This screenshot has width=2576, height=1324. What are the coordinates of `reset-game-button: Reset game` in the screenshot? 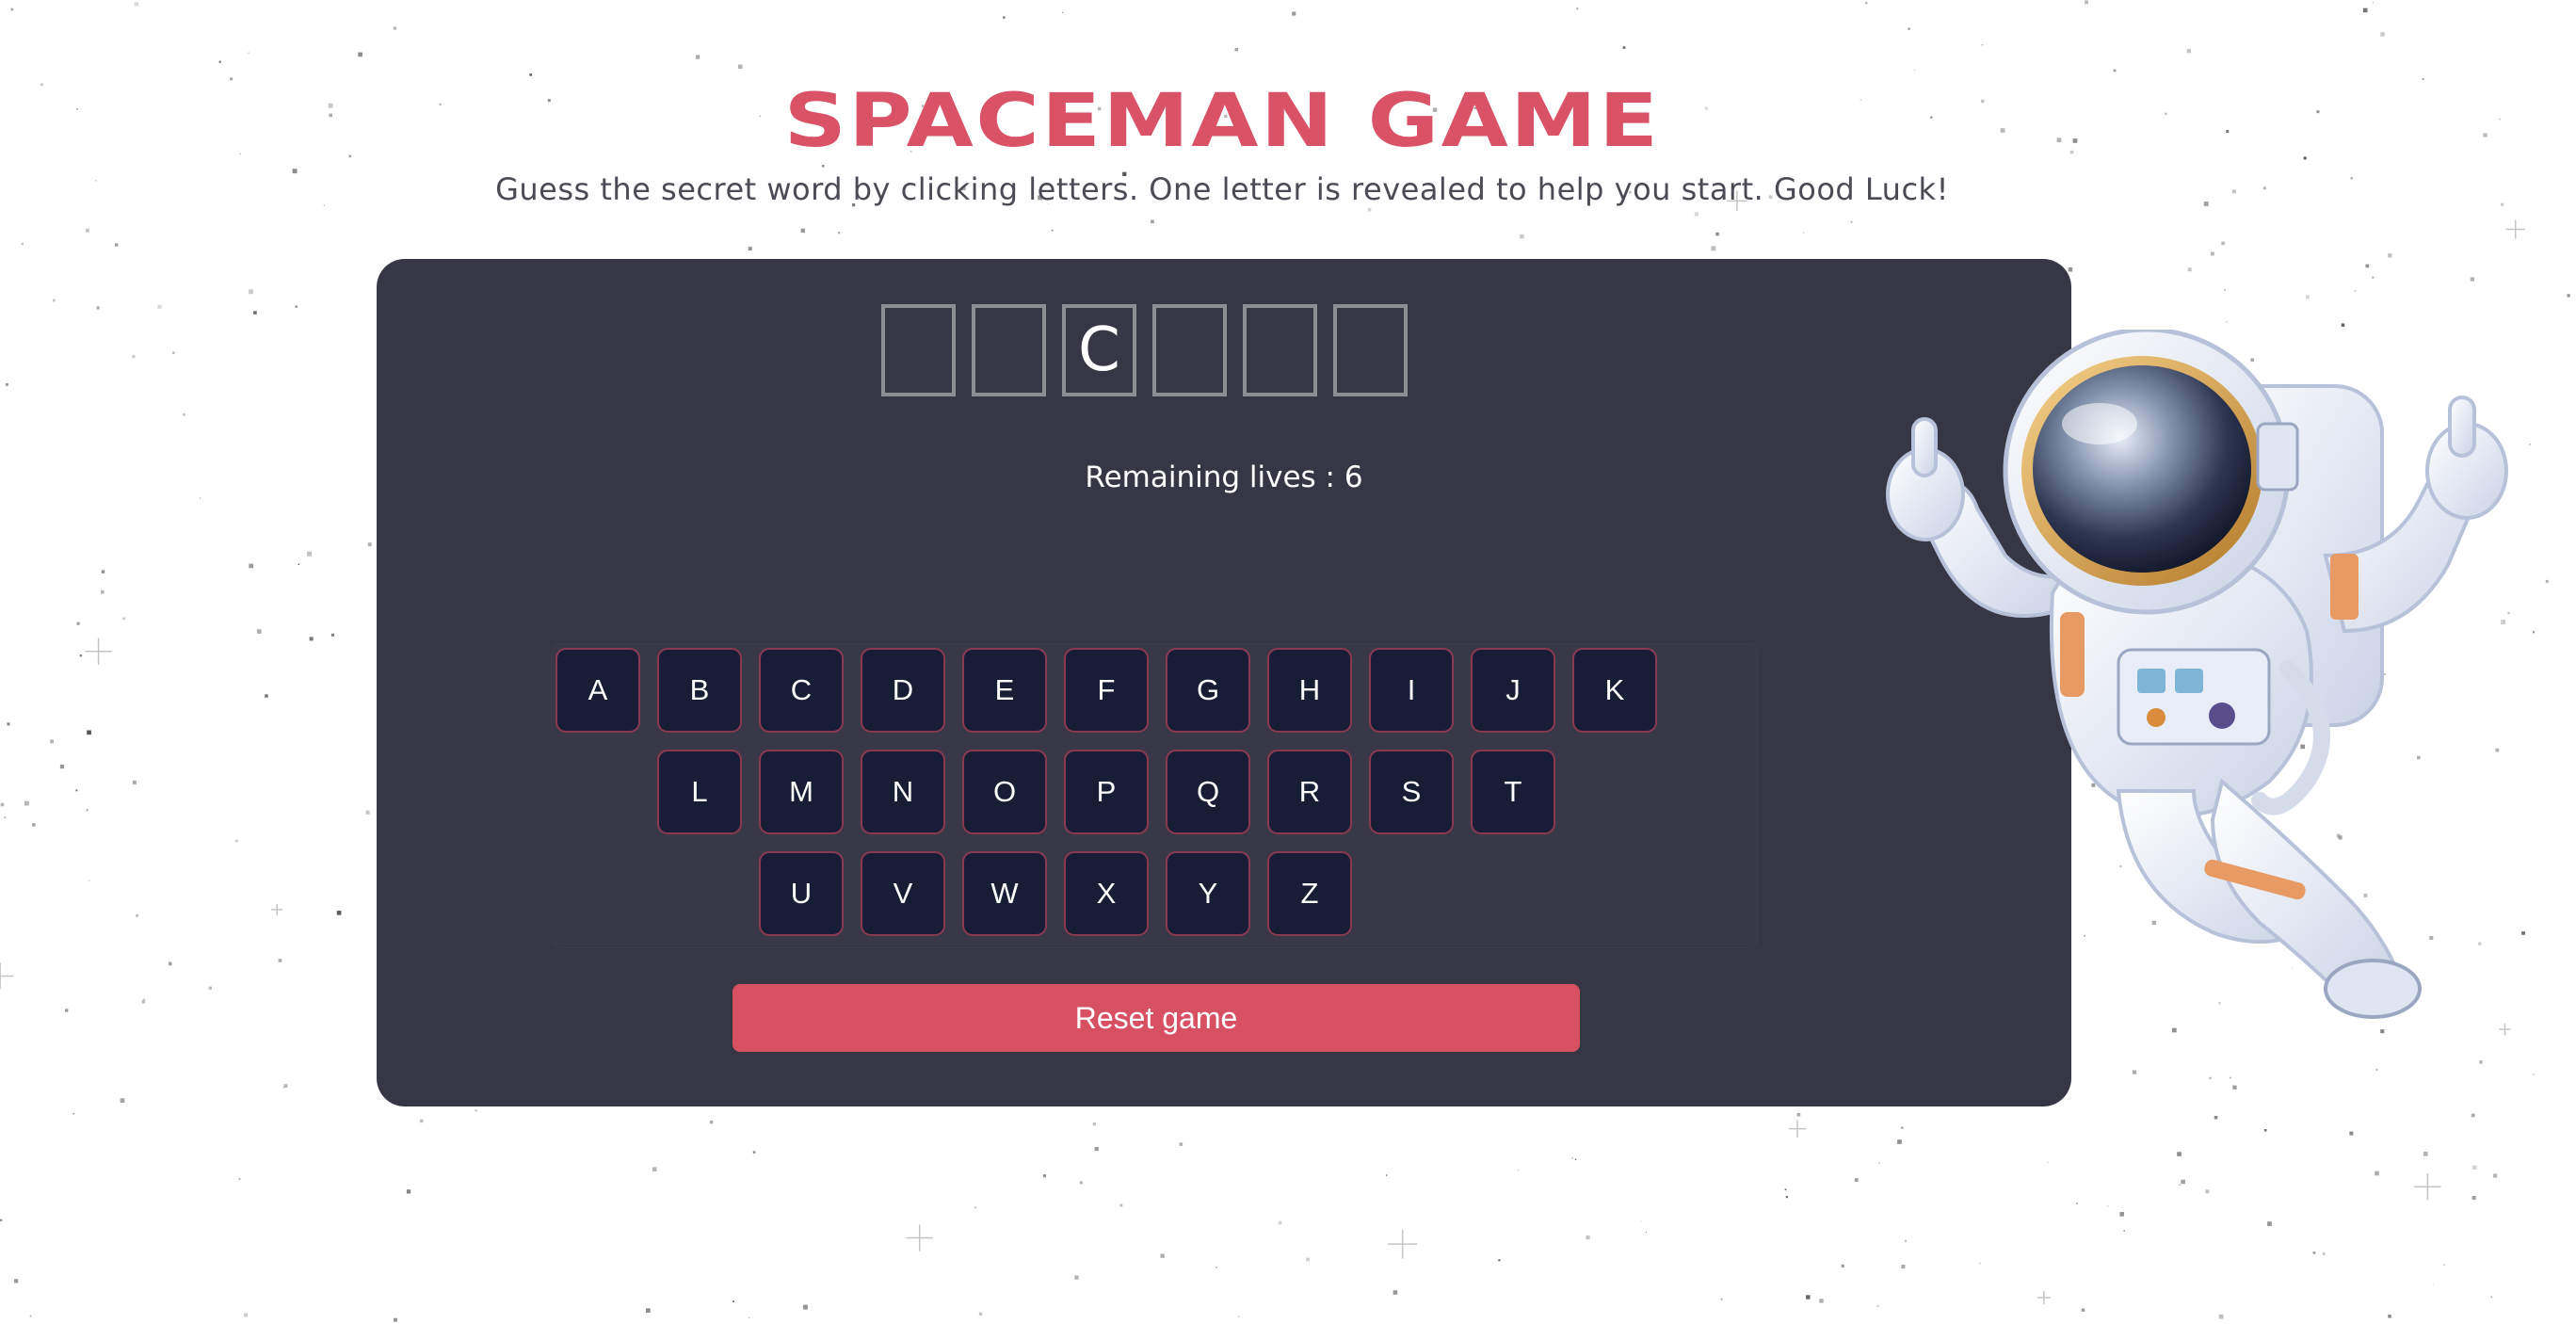 It's located at (1156, 1018).